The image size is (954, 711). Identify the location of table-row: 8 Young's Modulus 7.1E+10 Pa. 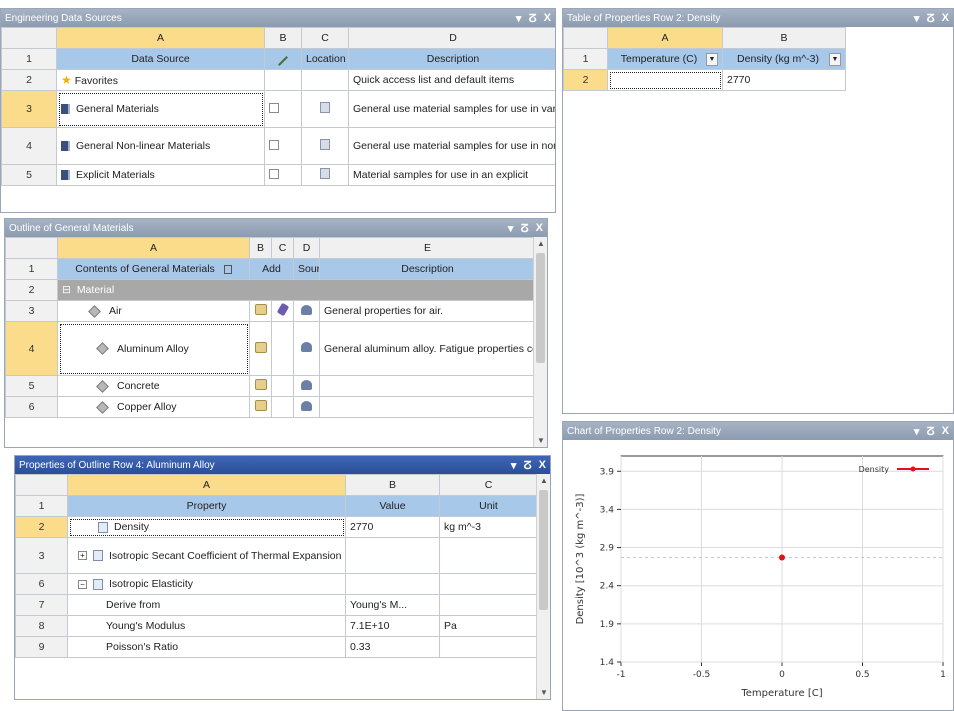
(276, 626).